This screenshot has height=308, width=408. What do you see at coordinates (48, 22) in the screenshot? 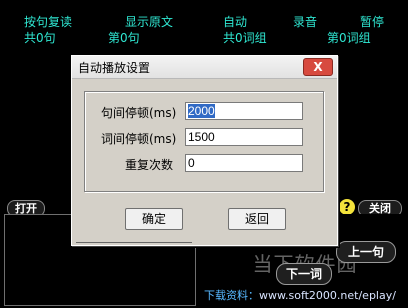
I see `sentence-repeat-mode: 按句复读` at bounding box center [48, 22].